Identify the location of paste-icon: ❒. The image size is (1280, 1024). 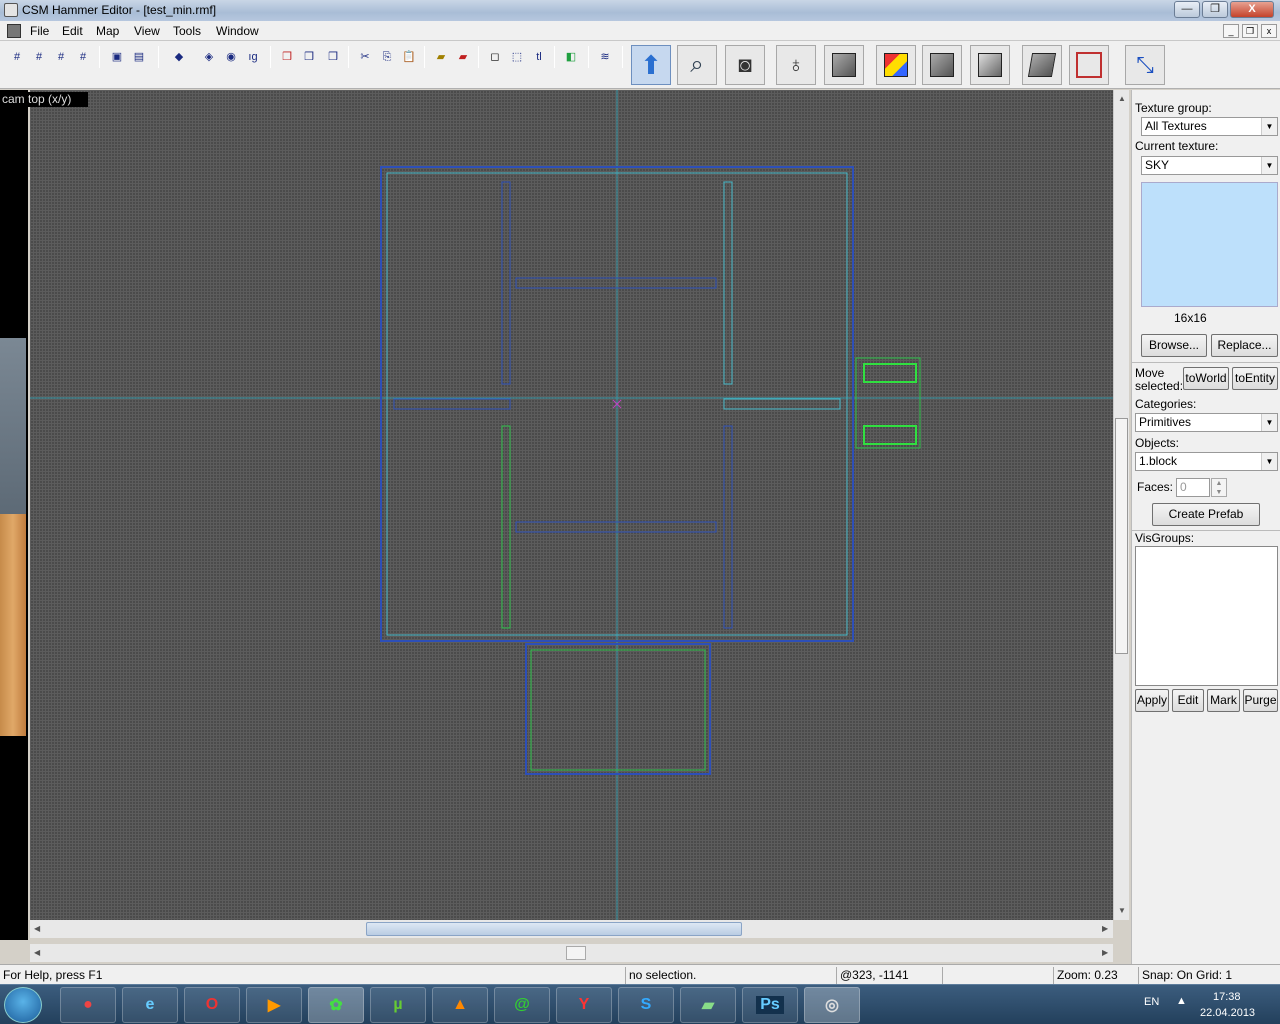
(333, 57).